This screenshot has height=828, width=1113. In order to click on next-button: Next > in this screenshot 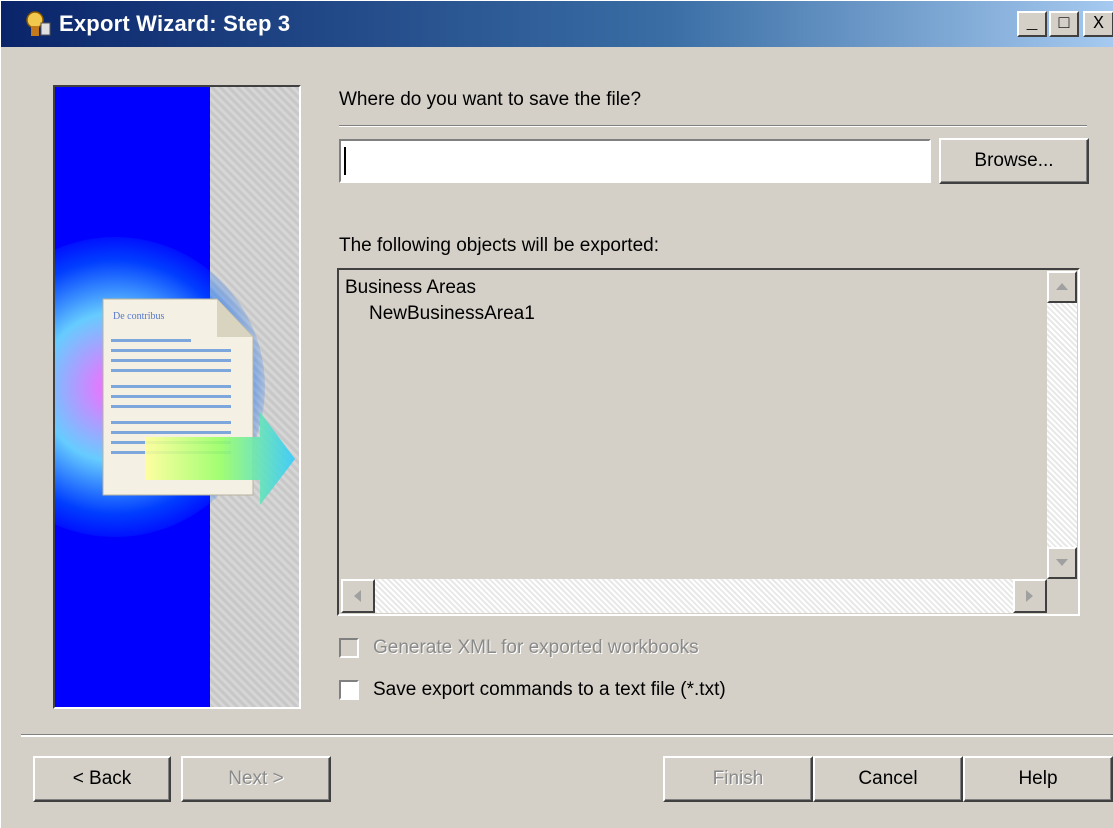, I will do `click(256, 779)`.